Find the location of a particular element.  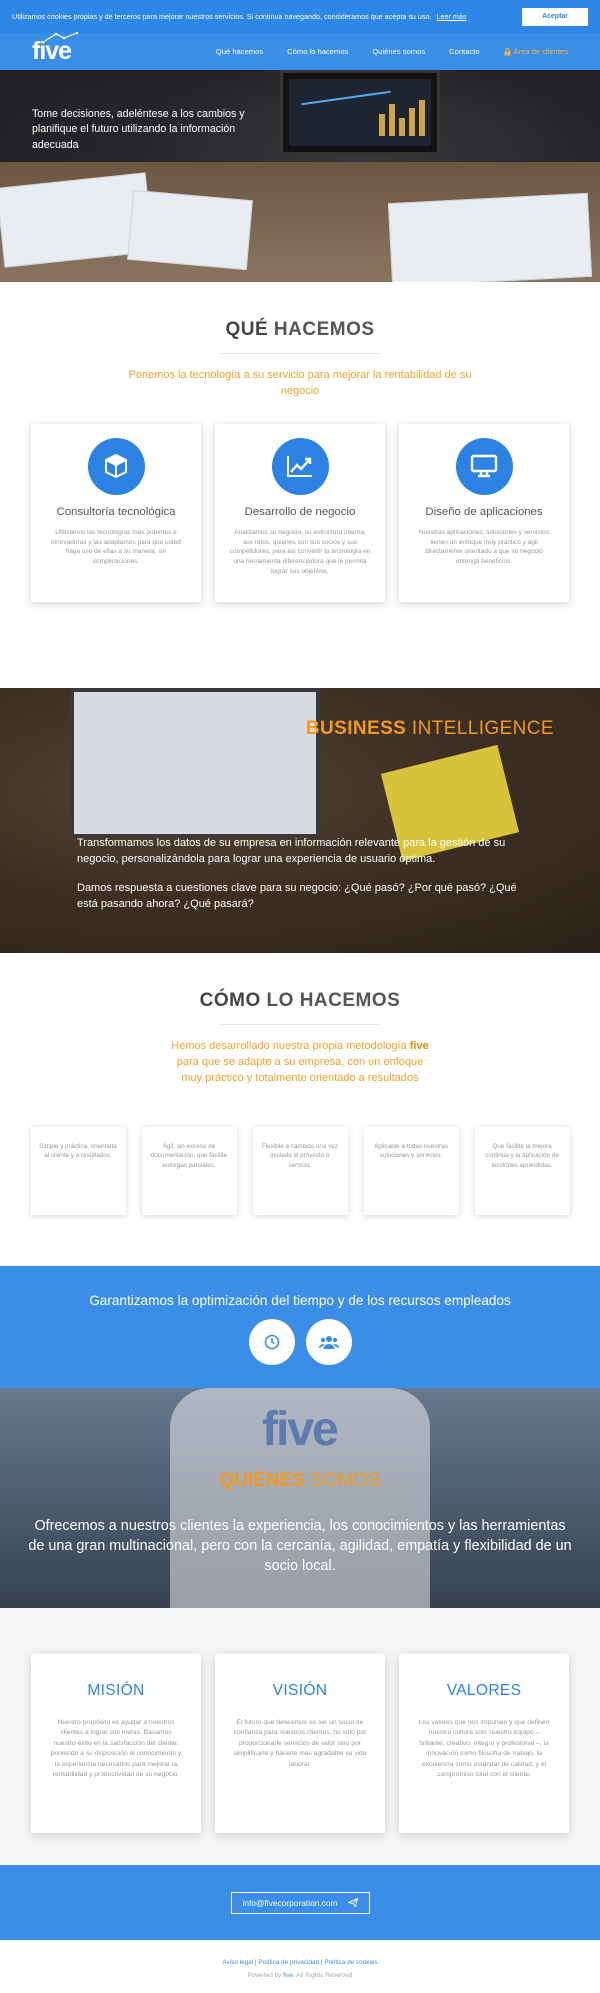

footer-link-privacidad: Política de privacidad is located at coordinates (288, 1962).